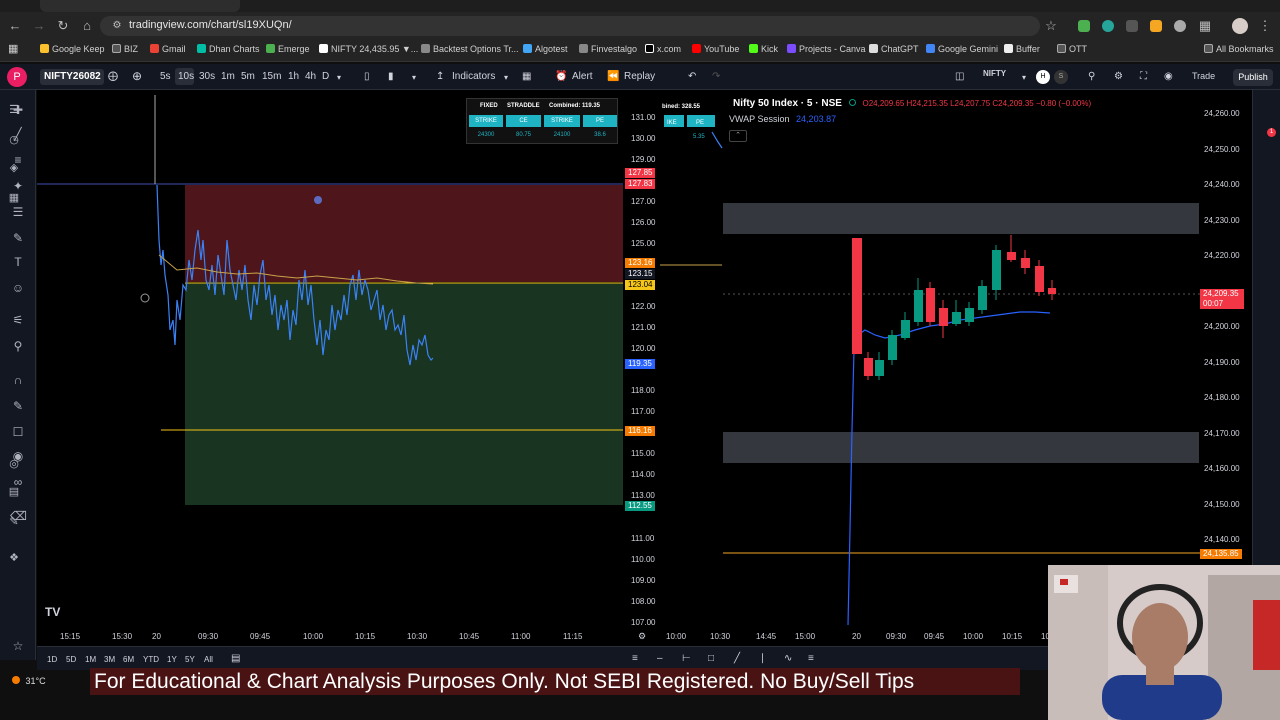 Image resolution: width=1280 pixels, height=720 pixels. I want to click on apps-icon: ▦, so click(13, 48).